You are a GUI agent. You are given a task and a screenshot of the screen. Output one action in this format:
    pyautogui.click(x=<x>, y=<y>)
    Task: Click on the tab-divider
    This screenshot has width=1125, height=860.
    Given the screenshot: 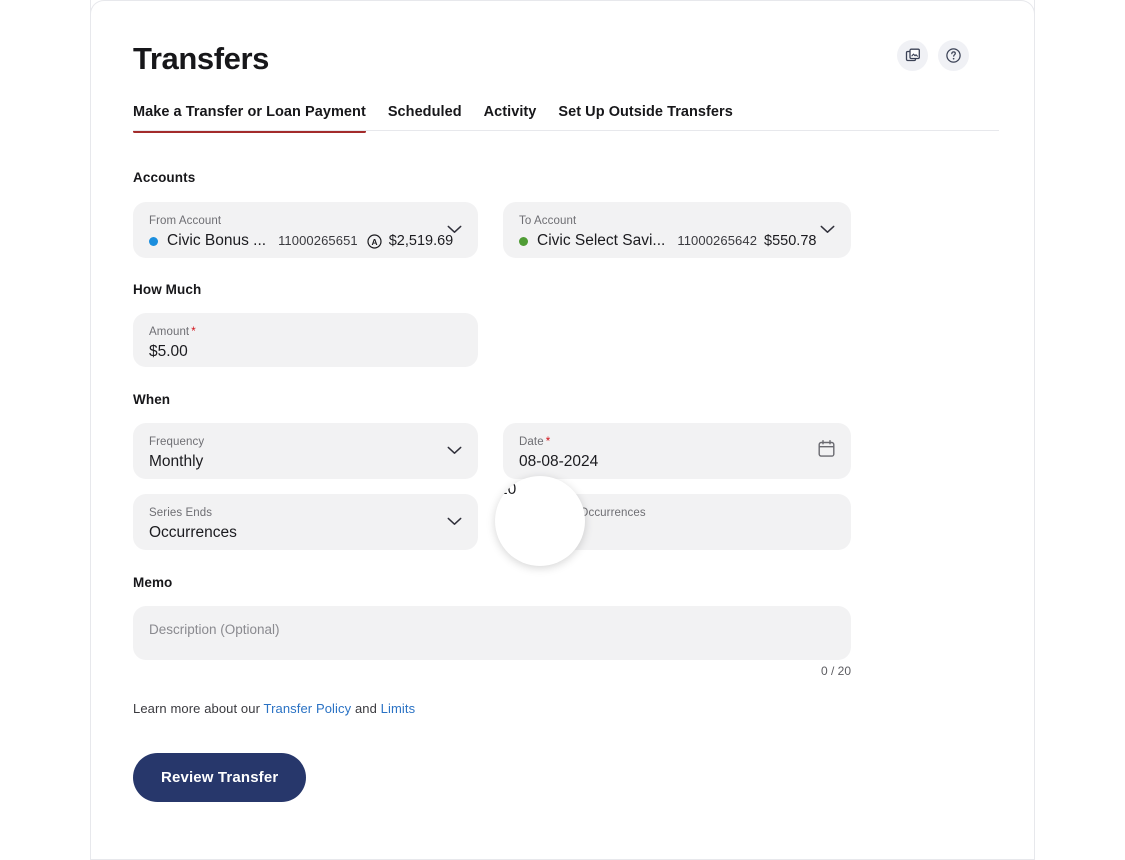 What is the action you would take?
    pyautogui.click(x=566, y=130)
    